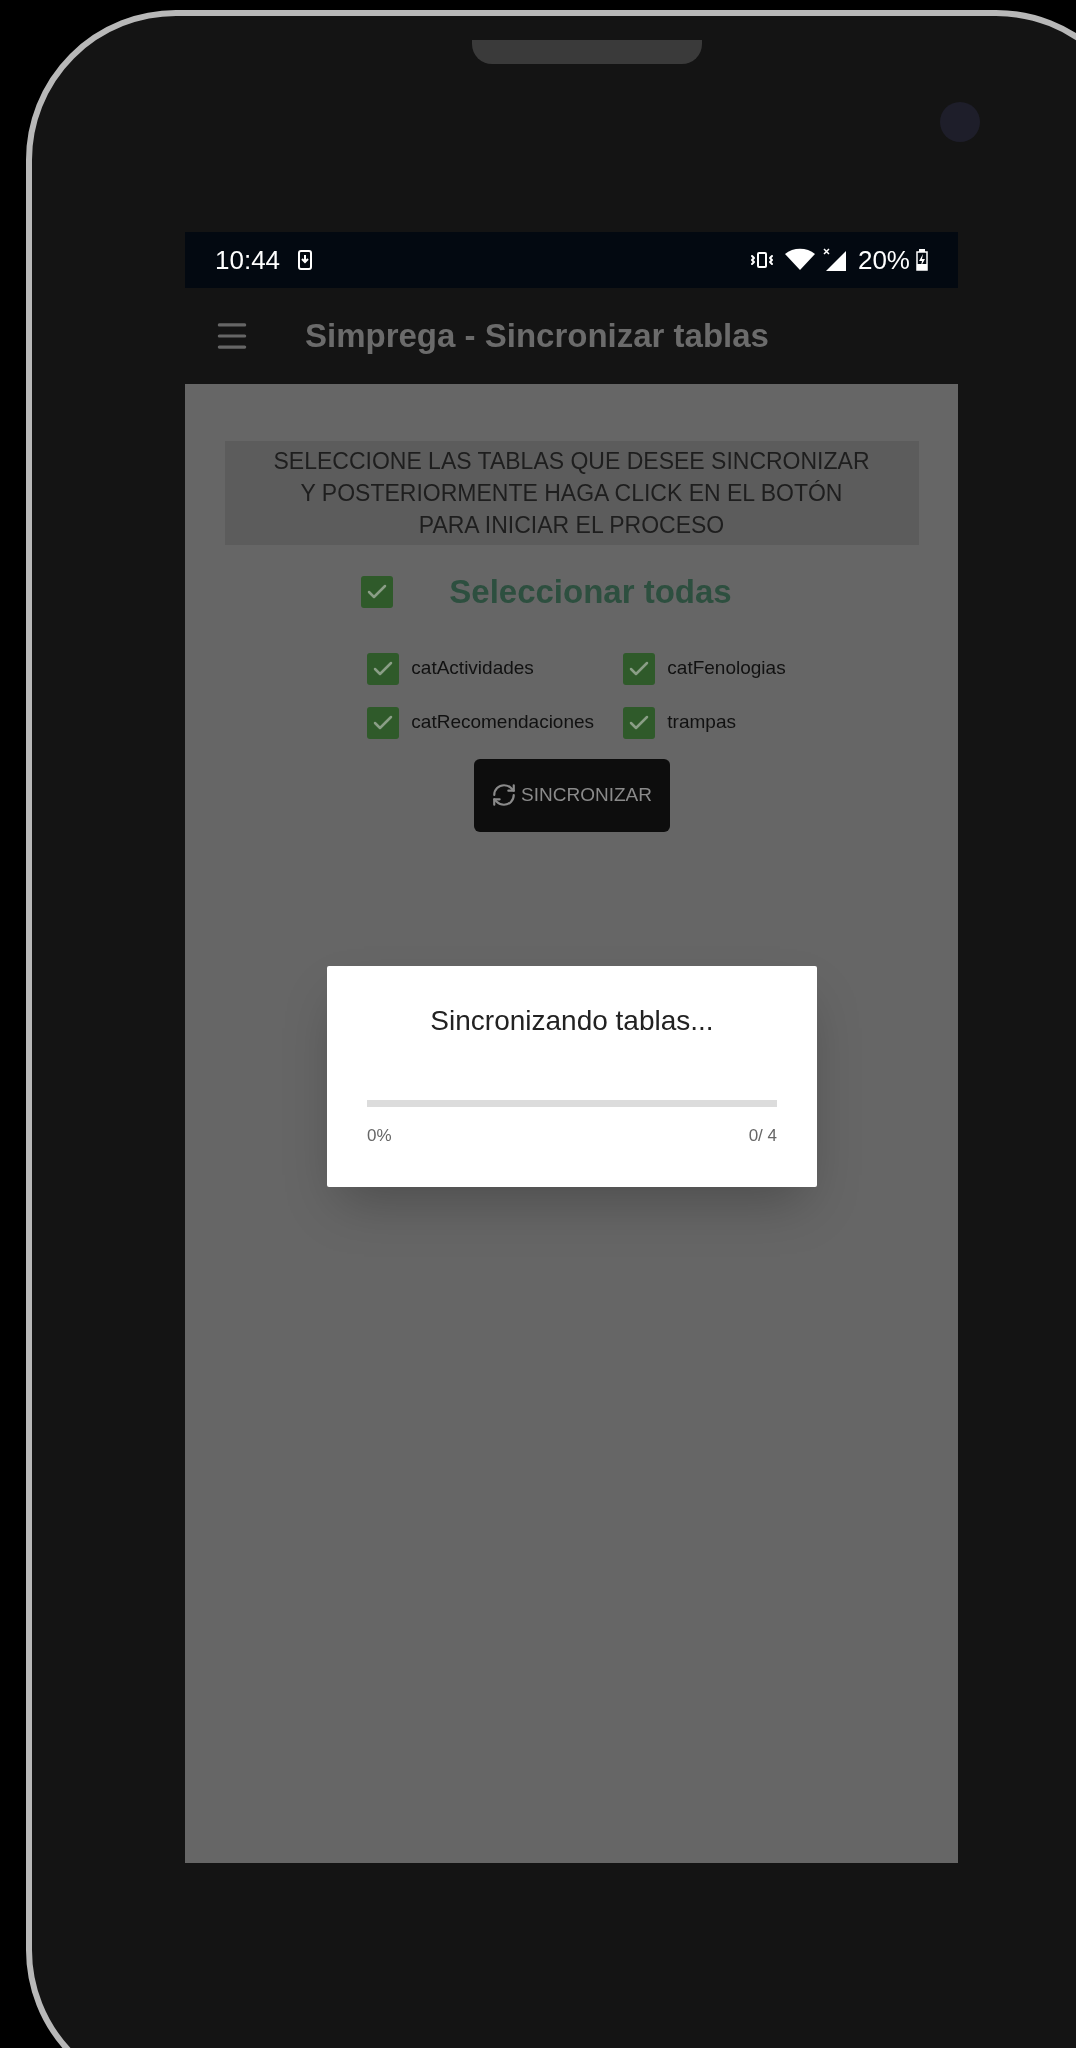 This screenshot has width=1076, height=2048. I want to click on download-notification-icon, so click(305, 260).